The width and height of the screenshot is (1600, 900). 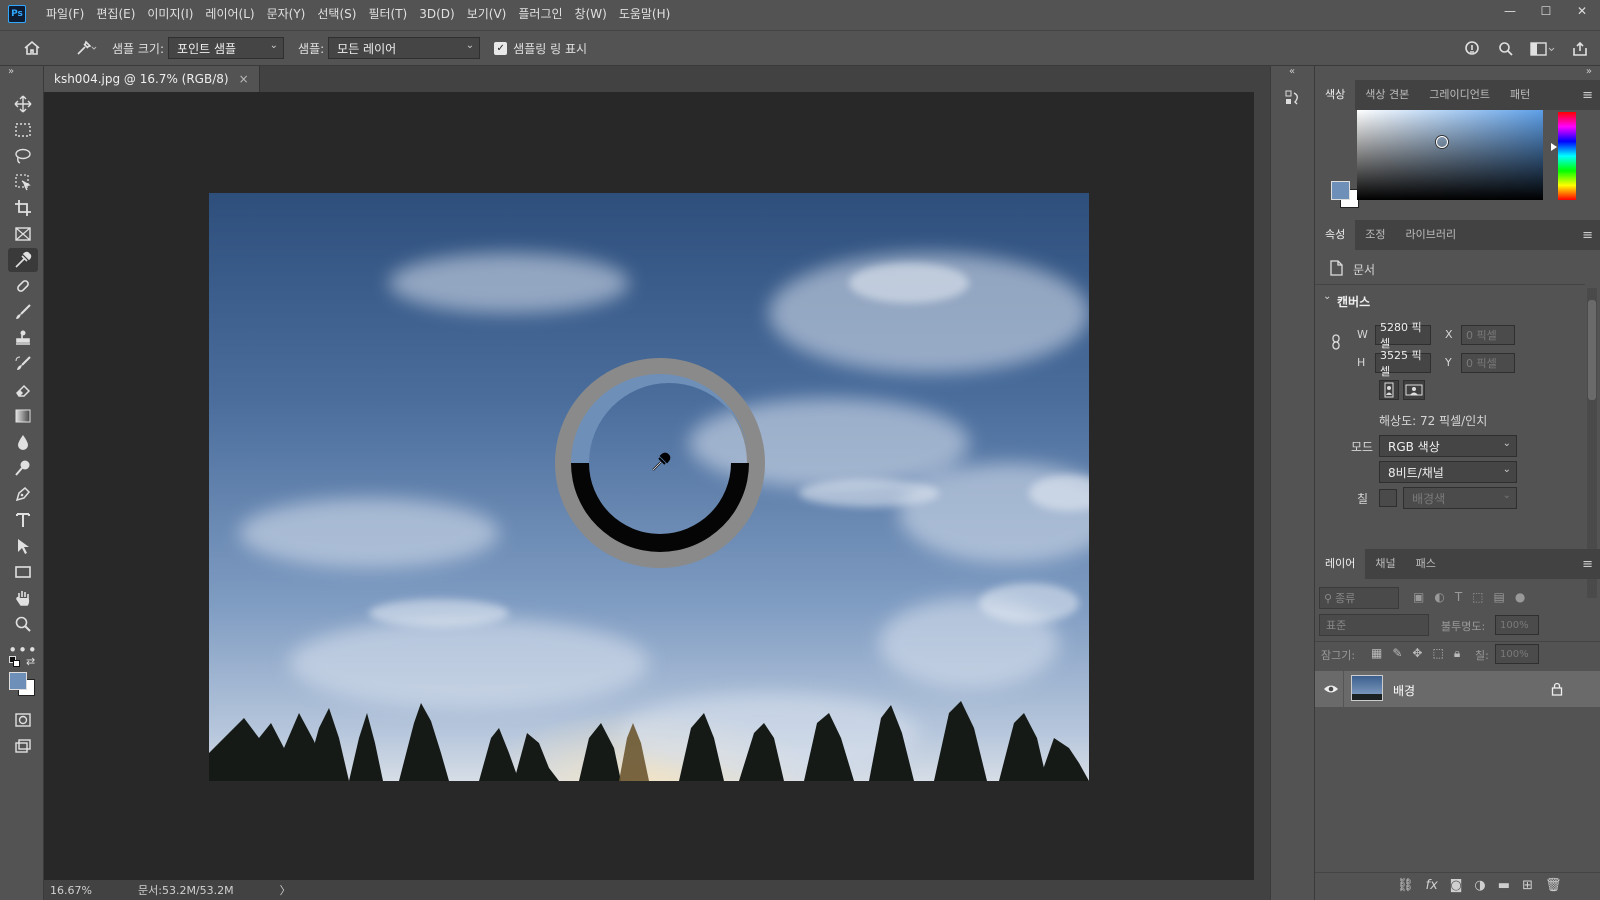 I want to click on tab-swatches: 색상 견본, so click(x=1387, y=95).